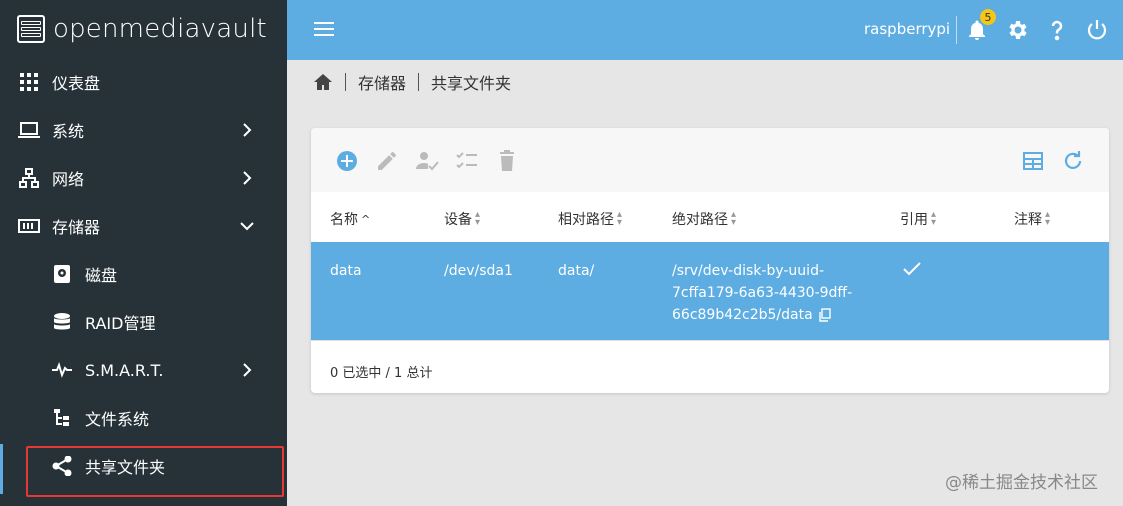 This screenshot has width=1123, height=506. Describe the element at coordinates (710, 366) in the screenshot. I see `table-footer: 0 已选中 / 1 总计` at that location.